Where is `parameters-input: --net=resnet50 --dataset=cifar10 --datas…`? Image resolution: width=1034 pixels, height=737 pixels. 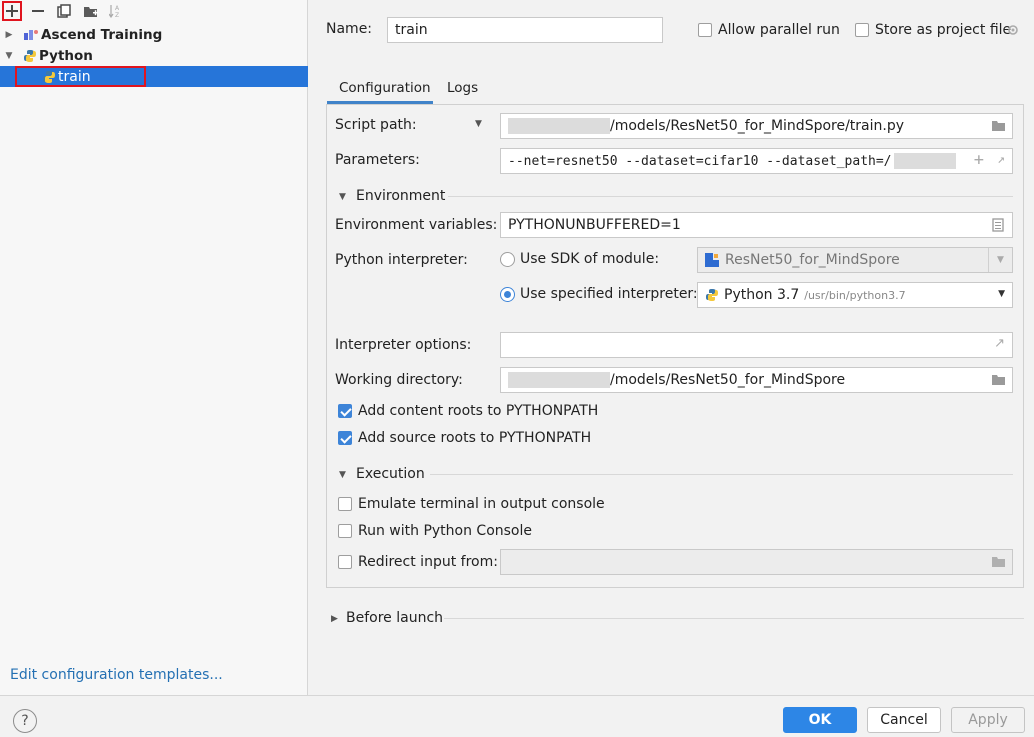
parameters-input: --net=resnet50 --dataset=cifar10 --datas… is located at coordinates (756, 161).